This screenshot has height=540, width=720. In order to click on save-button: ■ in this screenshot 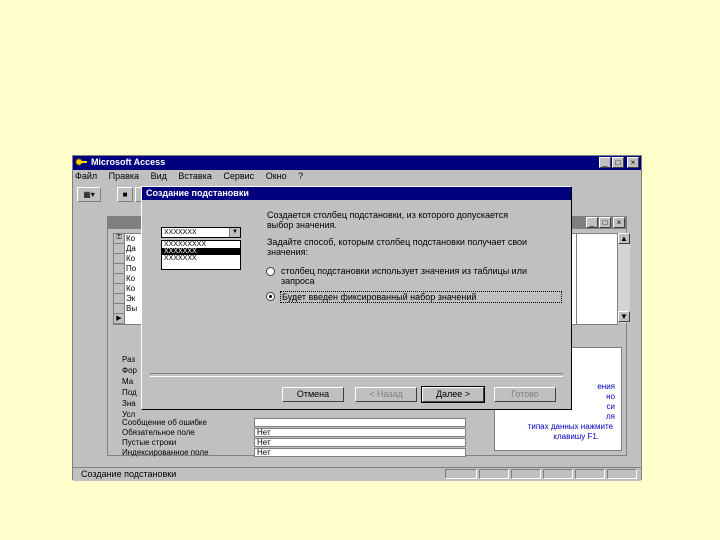, I will do `click(125, 194)`.